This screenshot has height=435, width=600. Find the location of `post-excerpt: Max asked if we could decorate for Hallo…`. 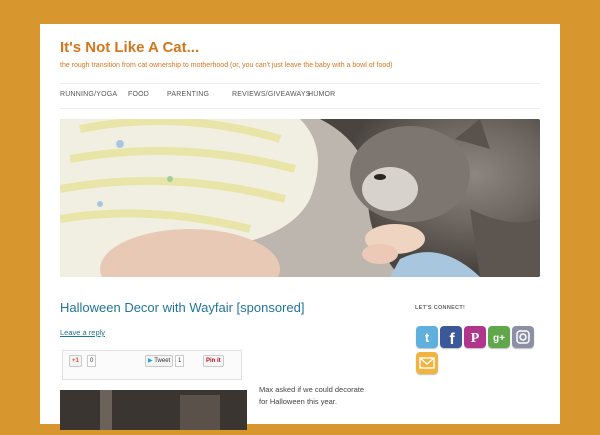

post-excerpt: Max asked if we could decorate for Hallo… is located at coordinates (319, 396).